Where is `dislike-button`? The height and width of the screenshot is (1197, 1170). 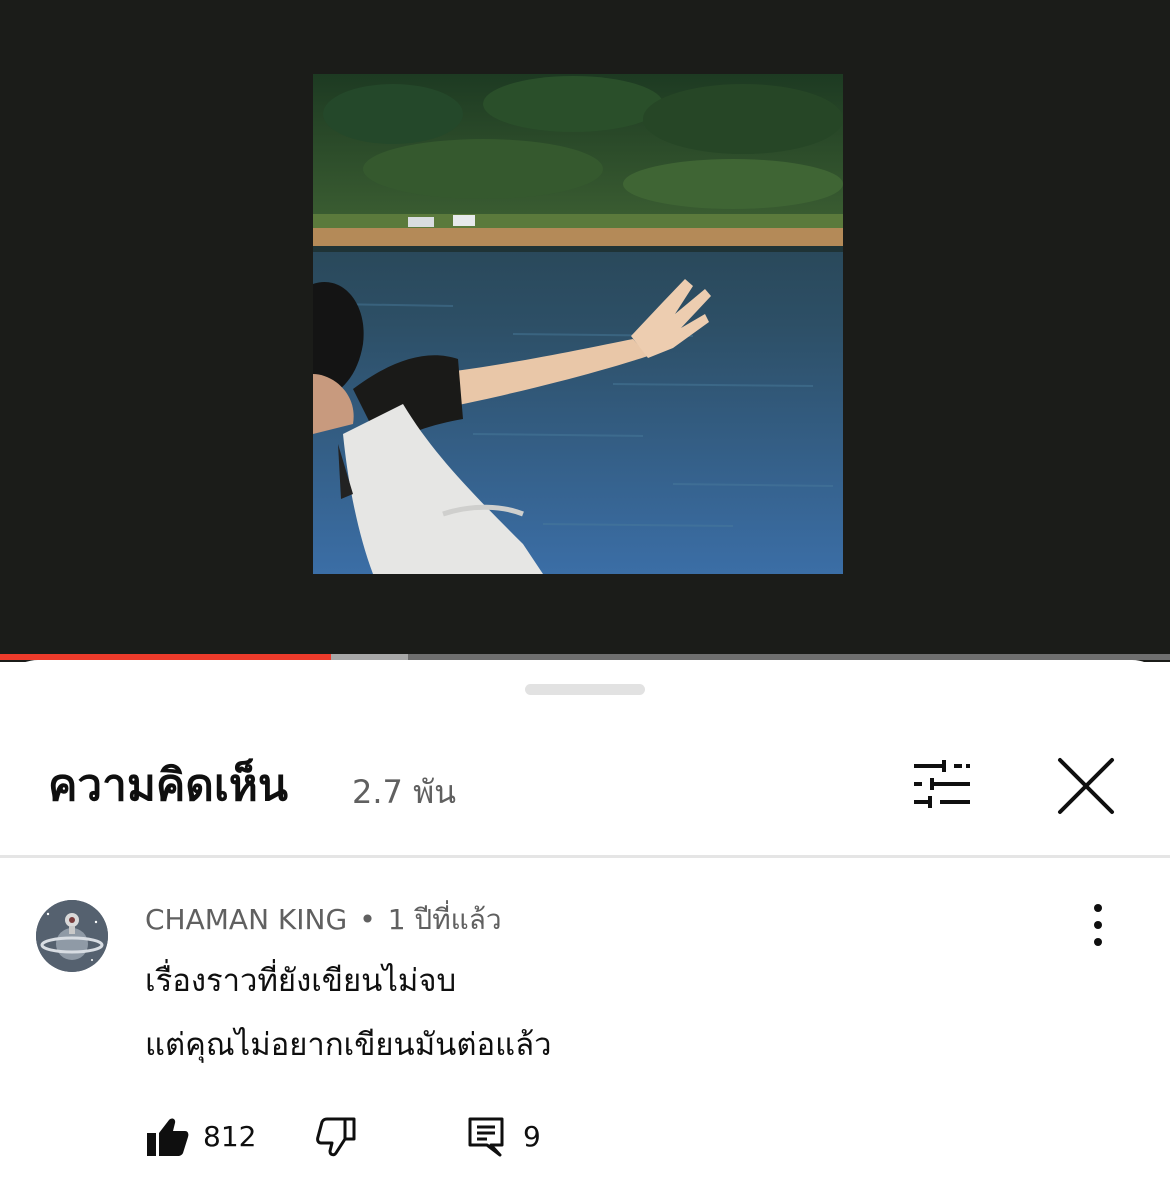 dislike-button is located at coordinates (336, 1137).